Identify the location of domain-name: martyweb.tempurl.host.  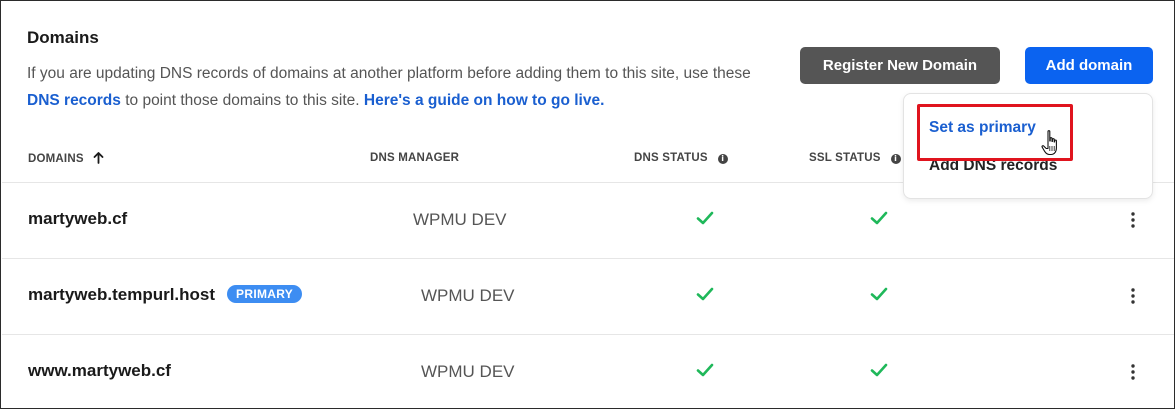
(122, 294).